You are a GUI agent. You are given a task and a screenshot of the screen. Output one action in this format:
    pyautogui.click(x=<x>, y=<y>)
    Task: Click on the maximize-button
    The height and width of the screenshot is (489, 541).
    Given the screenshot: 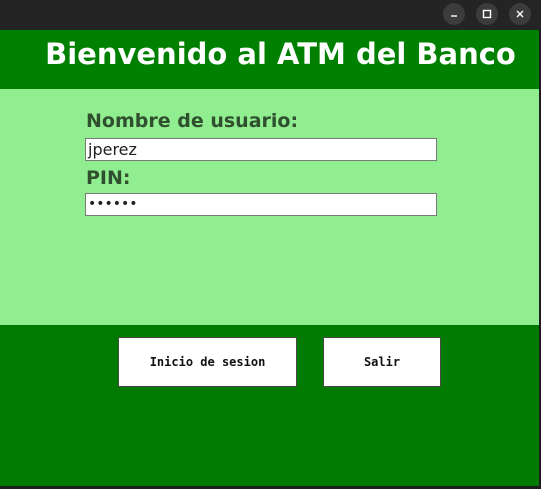 What is the action you would take?
    pyautogui.click(x=487, y=14)
    